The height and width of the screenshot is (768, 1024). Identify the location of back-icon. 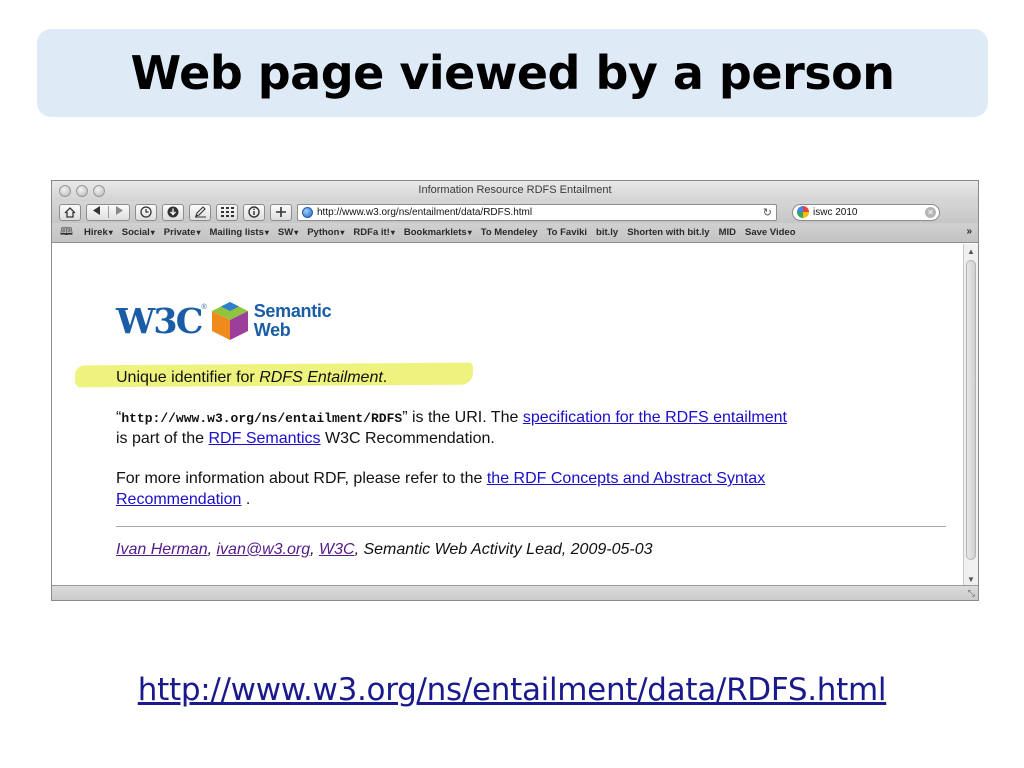
(97, 210).